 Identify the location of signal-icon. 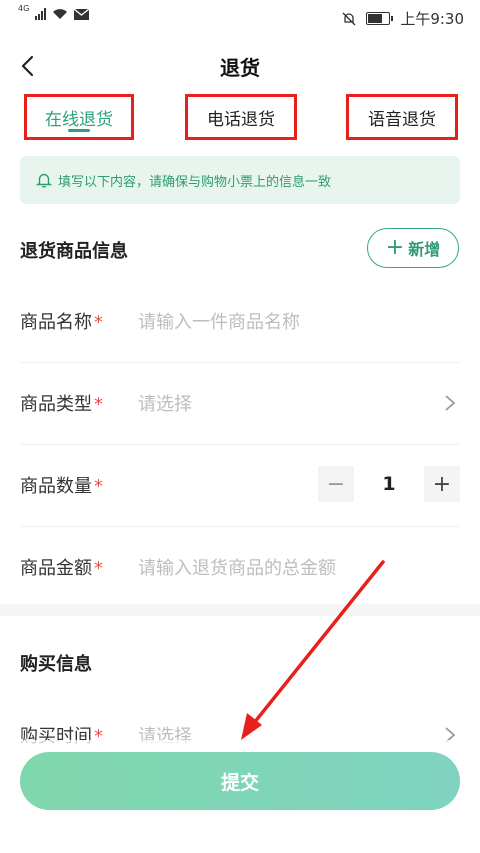
(41, 14).